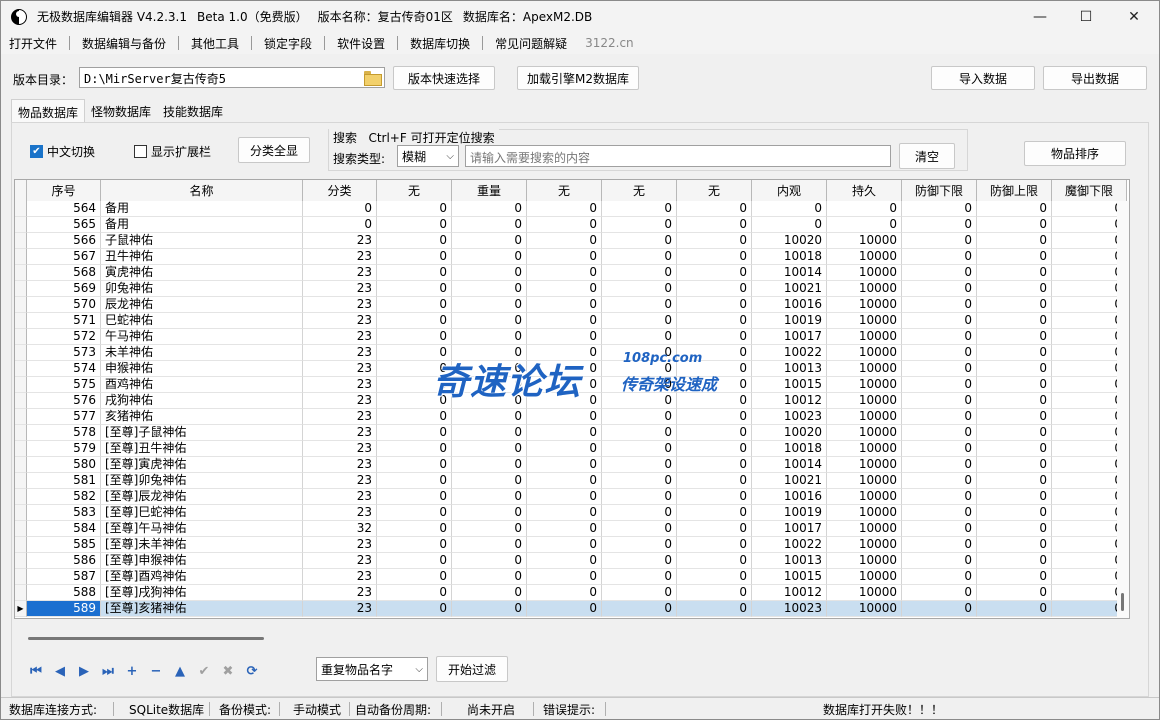 The image size is (1160, 720). I want to click on table-row: 584[至尊]午马神佑32000001001710000000, so click(572, 529).